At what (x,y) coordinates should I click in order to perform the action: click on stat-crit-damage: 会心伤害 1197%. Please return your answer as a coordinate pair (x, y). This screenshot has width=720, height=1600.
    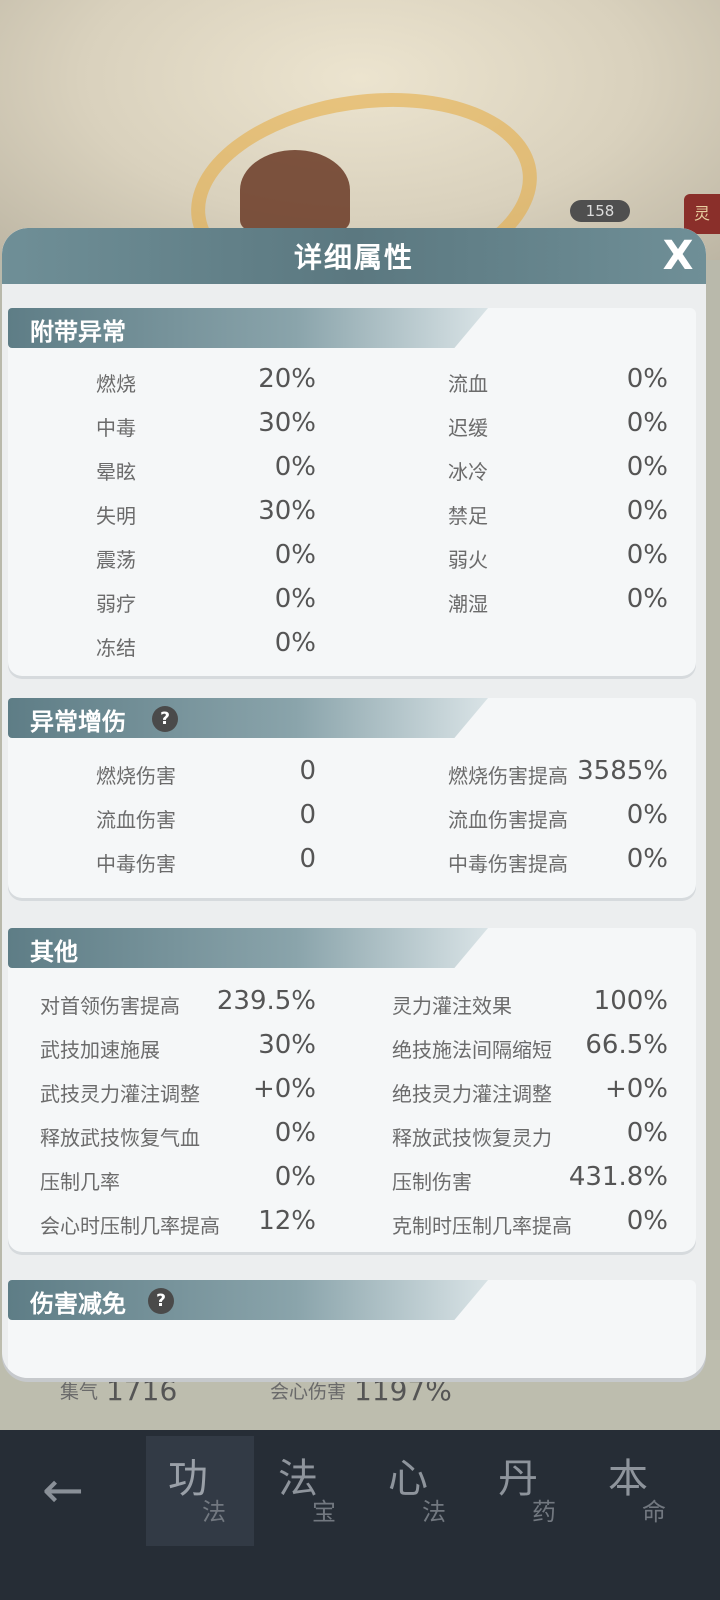
    Looking at the image, I should click on (361, 1390).